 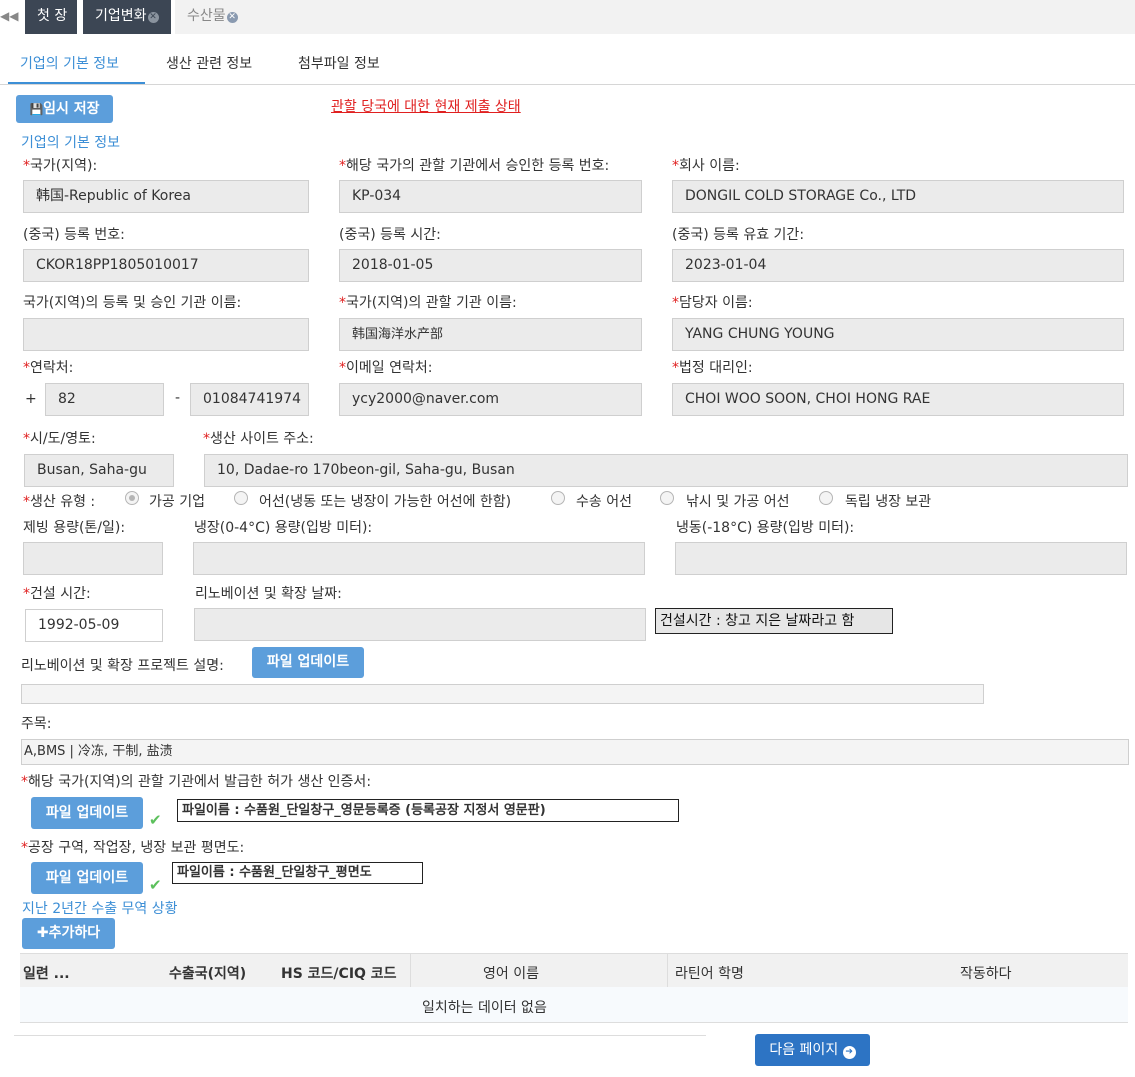 I want to click on save-icon: 💾, so click(x=36, y=109).